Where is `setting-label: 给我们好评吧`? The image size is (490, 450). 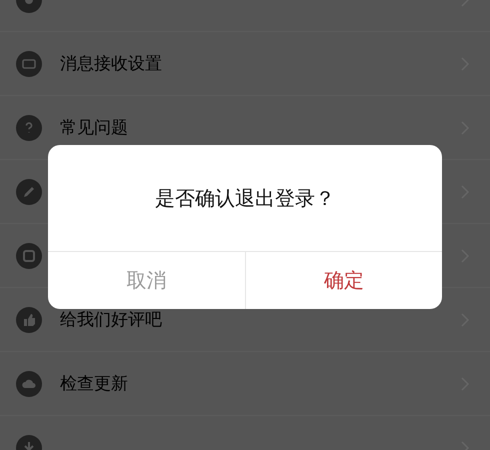 setting-label: 给我们好评吧 is located at coordinates (260, 319).